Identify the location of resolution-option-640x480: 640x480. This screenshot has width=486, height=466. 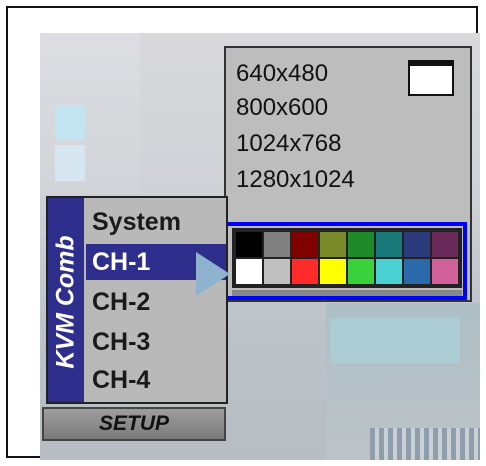
(282, 74).